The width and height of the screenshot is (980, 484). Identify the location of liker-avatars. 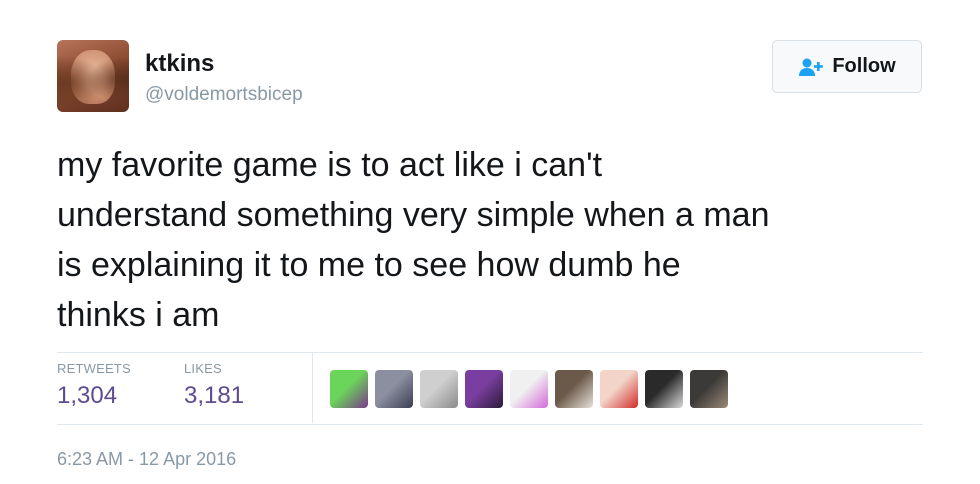
(529, 389).